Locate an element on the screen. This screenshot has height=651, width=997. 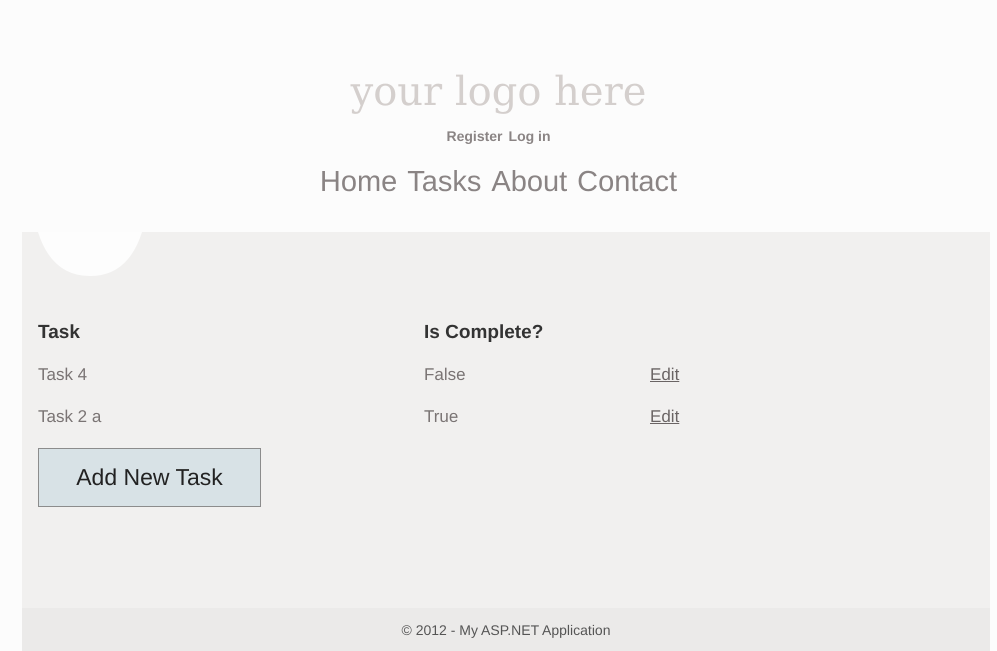
account-link: Log in is located at coordinates (529, 136).